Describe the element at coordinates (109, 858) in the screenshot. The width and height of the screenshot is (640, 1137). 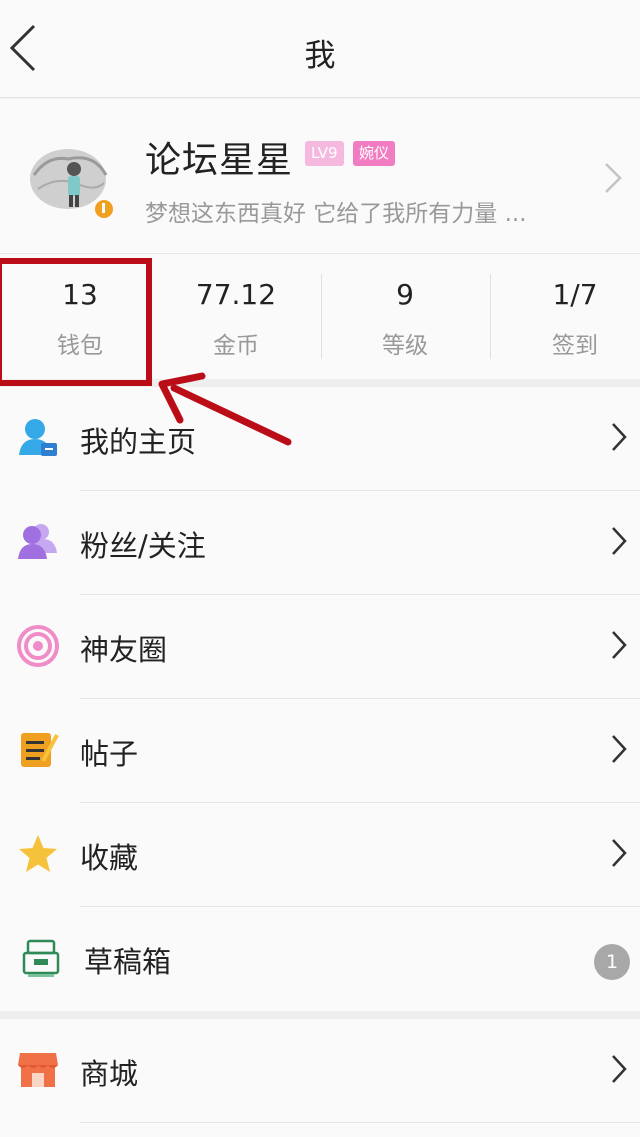
I see `menu-label: 收藏` at that location.